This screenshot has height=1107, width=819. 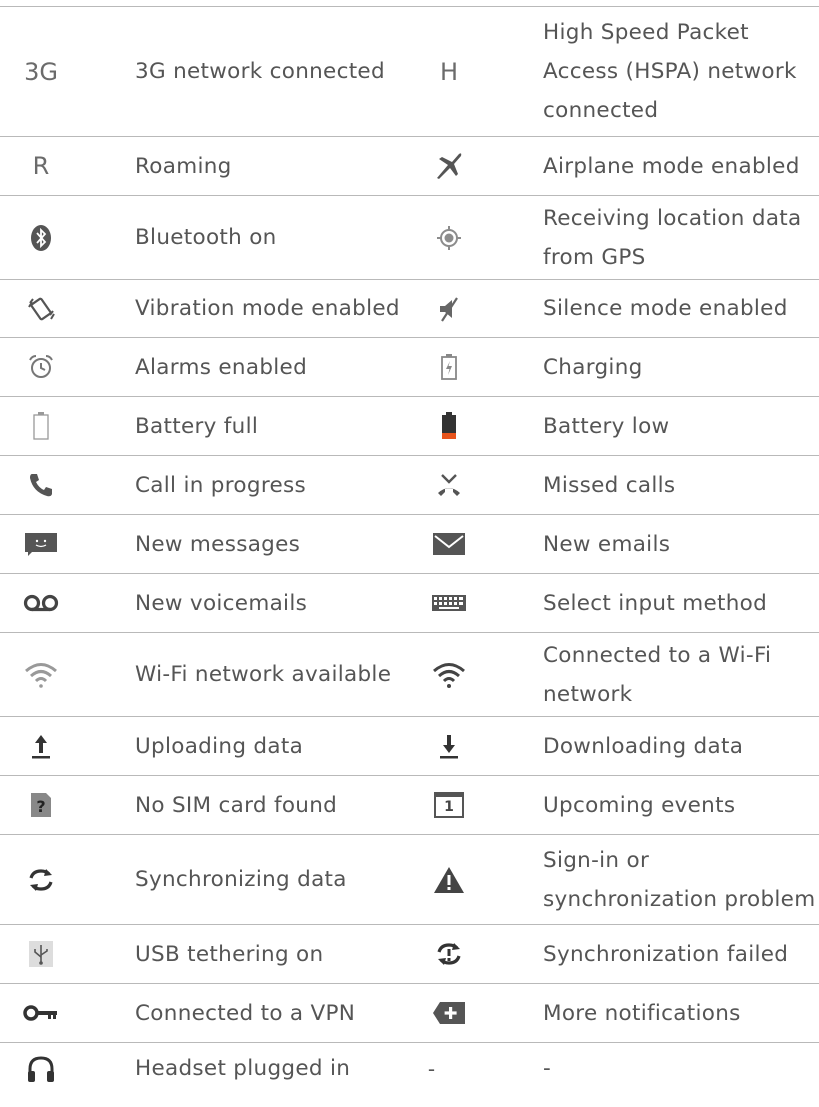 What do you see at coordinates (409, 804) in the screenshot?
I see `table-row: ? No SIM card found 1 Upcoming events` at bounding box center [409, 804].